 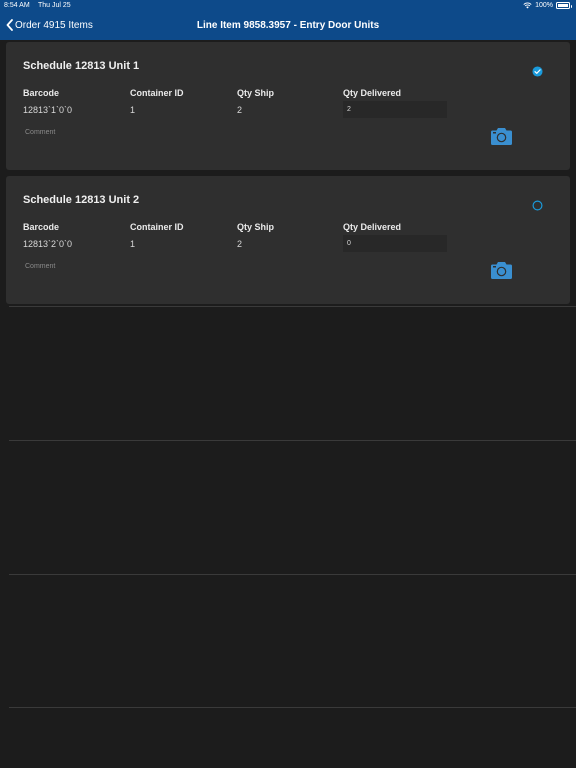 What do you see at coordinates (288, 6) in the screenshot?
I see `status-bar: 8:54 AM Thu Jul 25 100%` at bounding box center [288, 6].